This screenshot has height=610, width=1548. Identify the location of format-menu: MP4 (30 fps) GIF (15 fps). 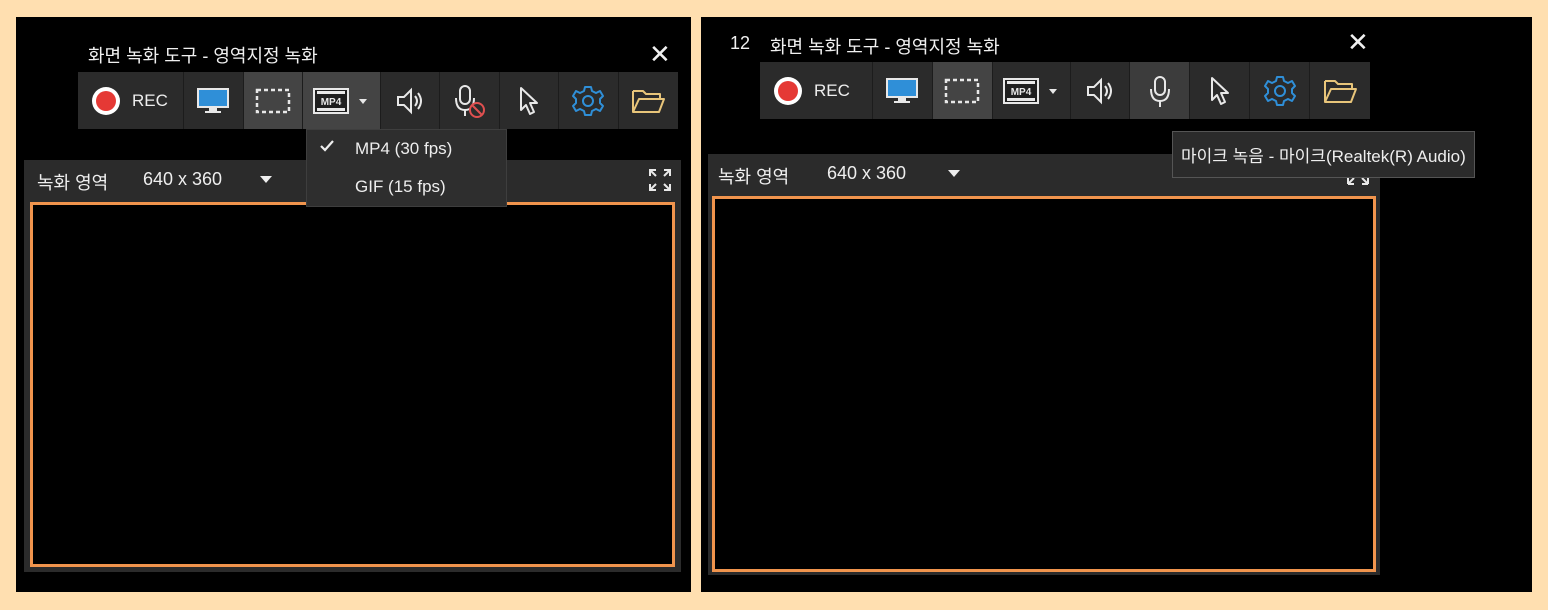
(406, 168).